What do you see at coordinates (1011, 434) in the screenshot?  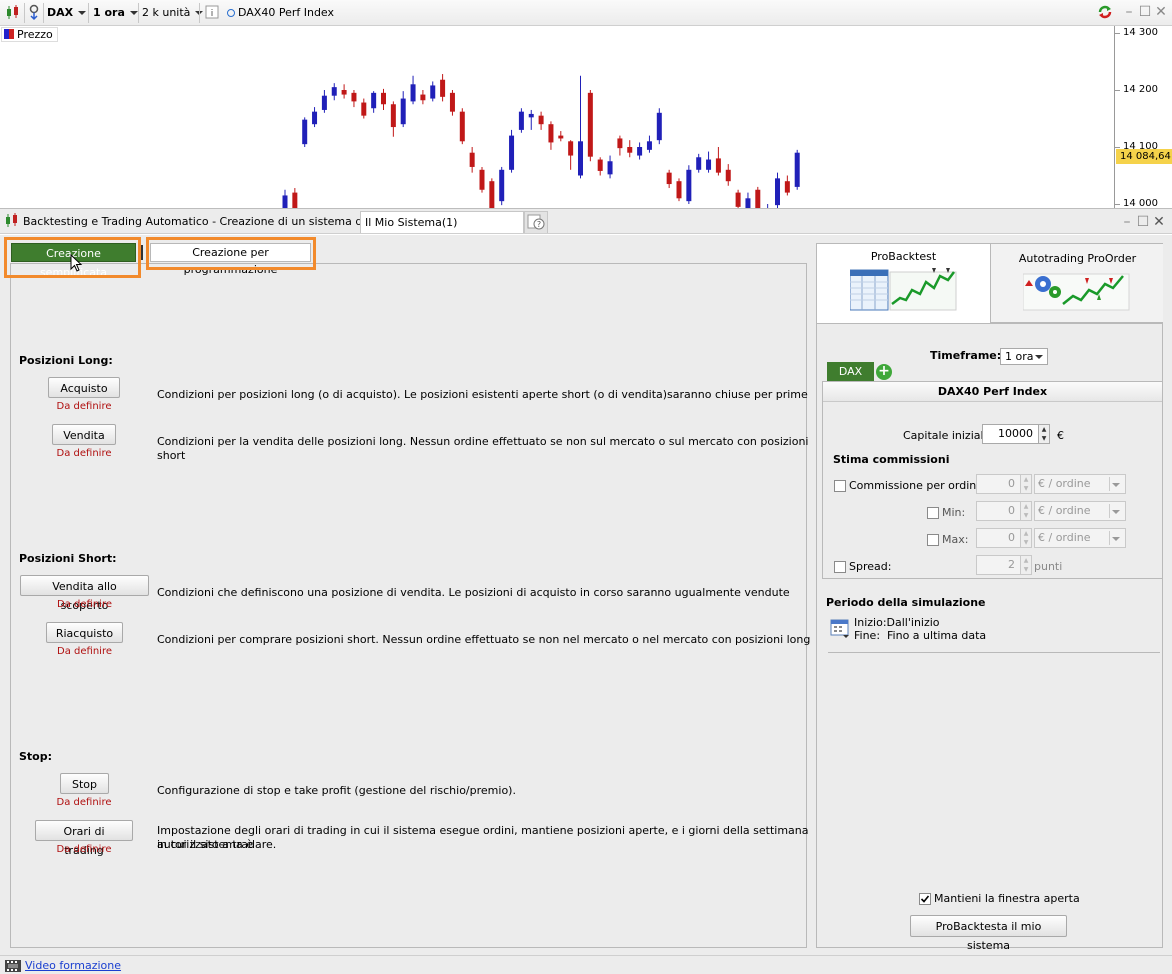 I see `capital-input: 10000` at bounding box center [1011, 434].